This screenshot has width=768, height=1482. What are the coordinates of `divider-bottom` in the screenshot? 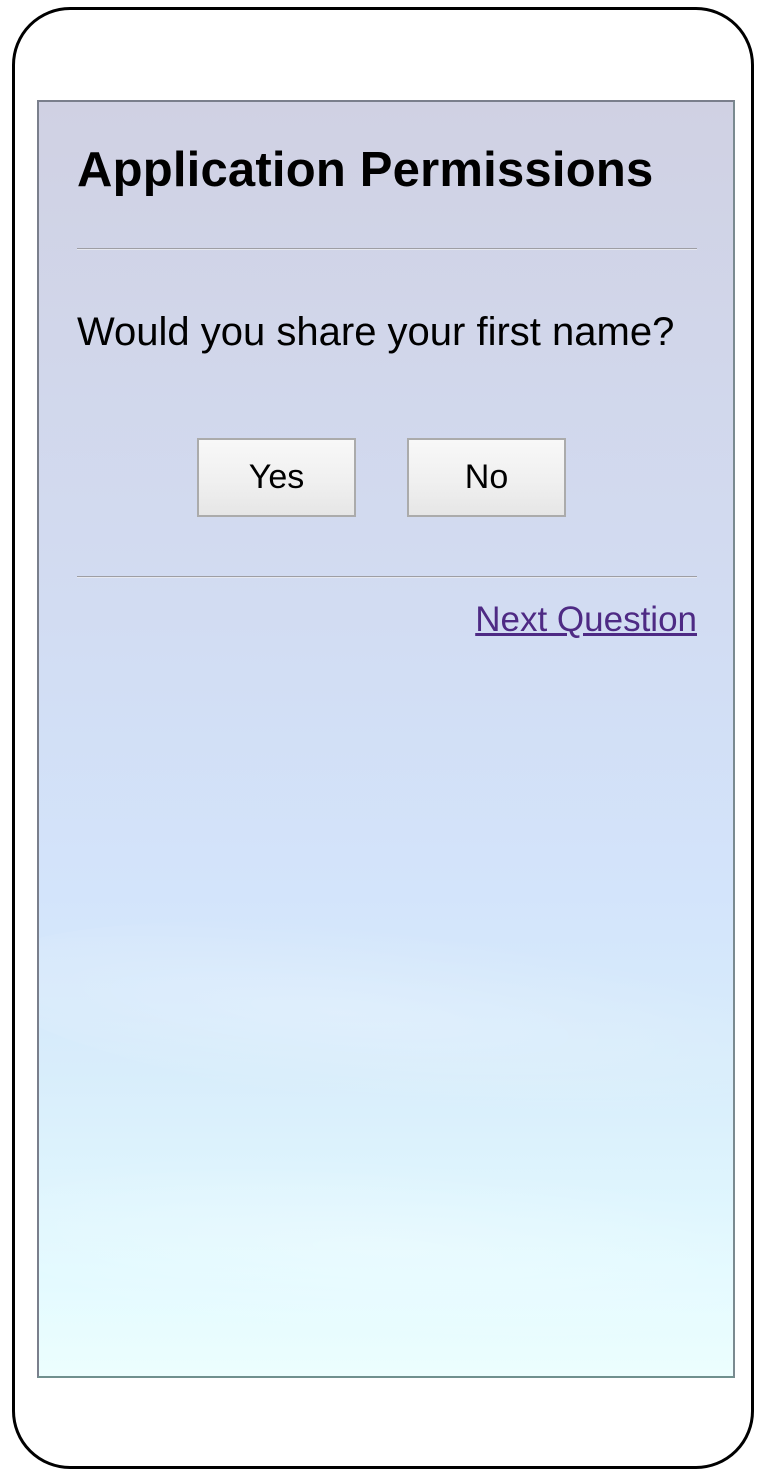 It's located at (387, 577).